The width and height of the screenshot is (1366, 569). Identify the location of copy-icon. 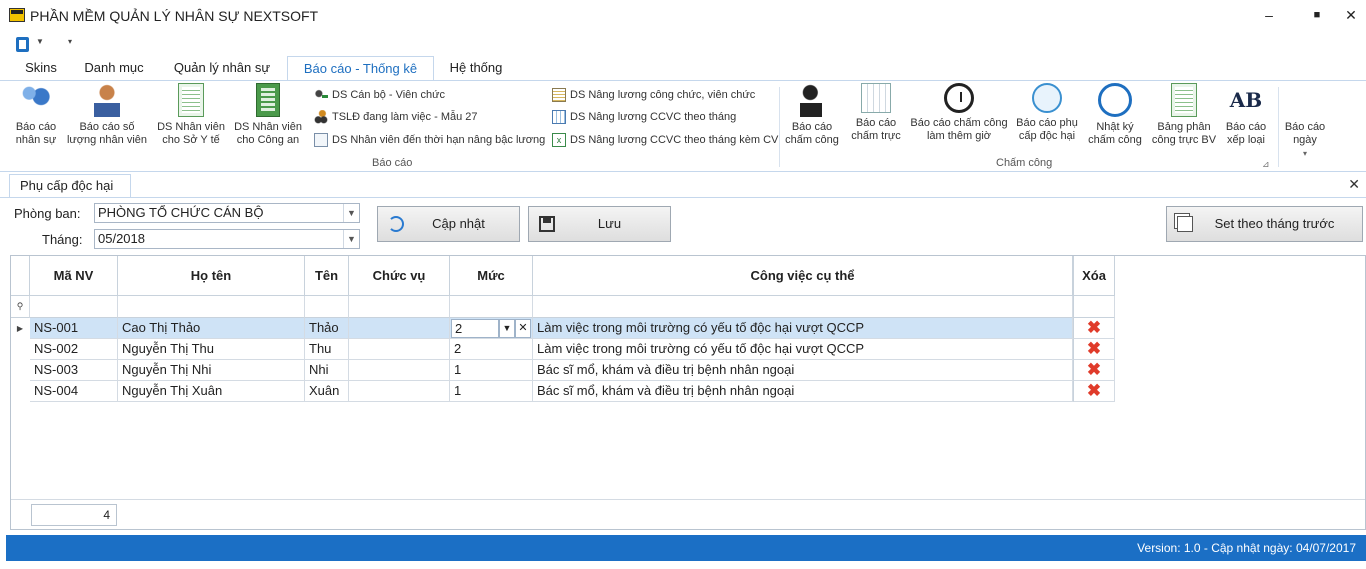
(1185, 224).